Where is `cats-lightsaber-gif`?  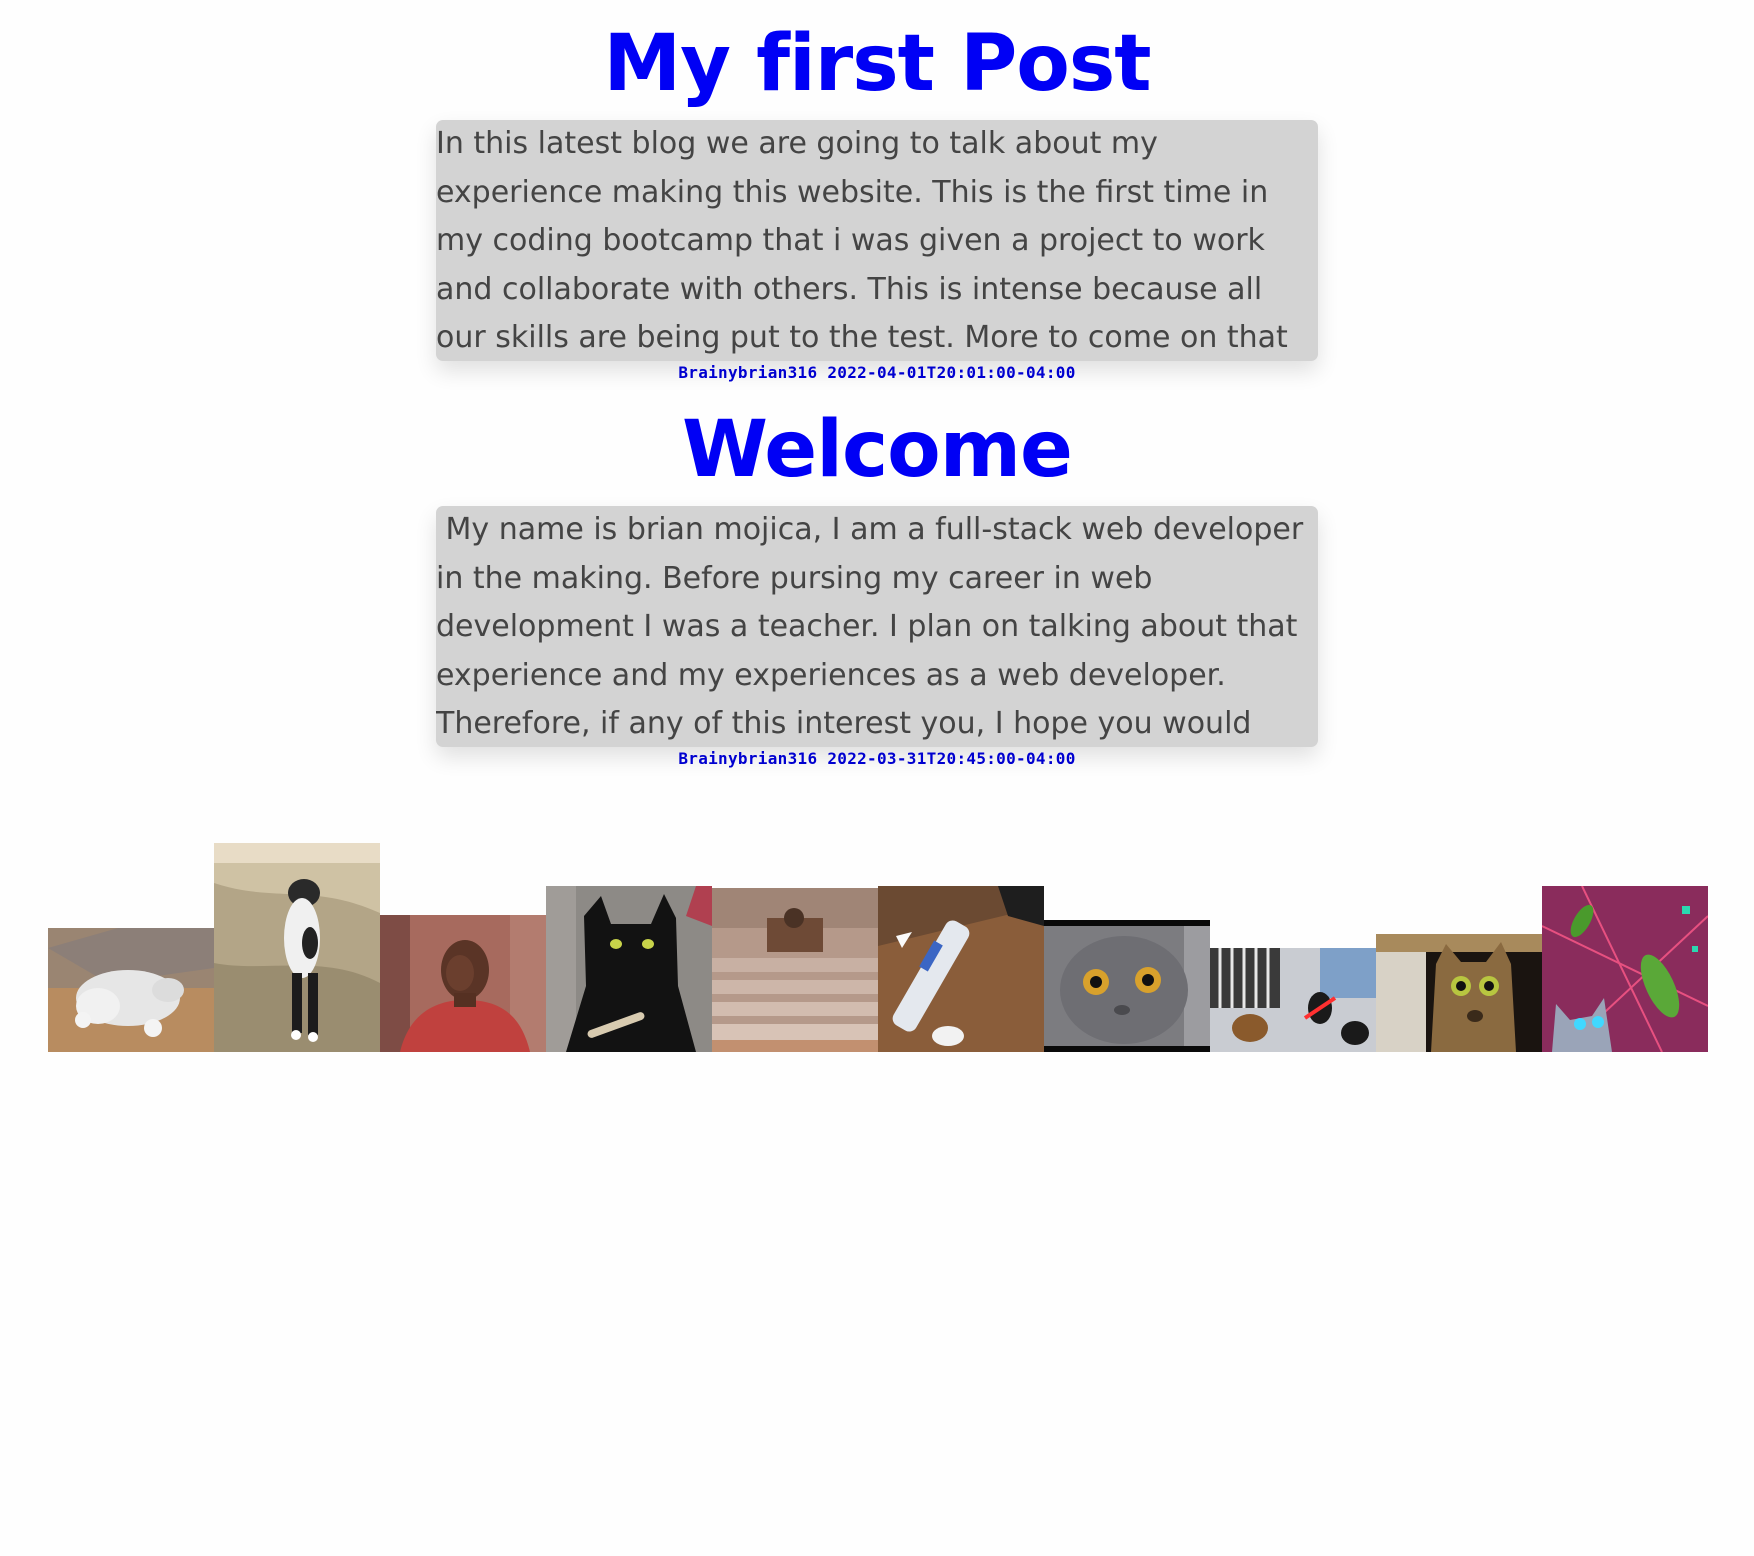
cats-lightsaber-gif is located at coordinates (1293, 1000).